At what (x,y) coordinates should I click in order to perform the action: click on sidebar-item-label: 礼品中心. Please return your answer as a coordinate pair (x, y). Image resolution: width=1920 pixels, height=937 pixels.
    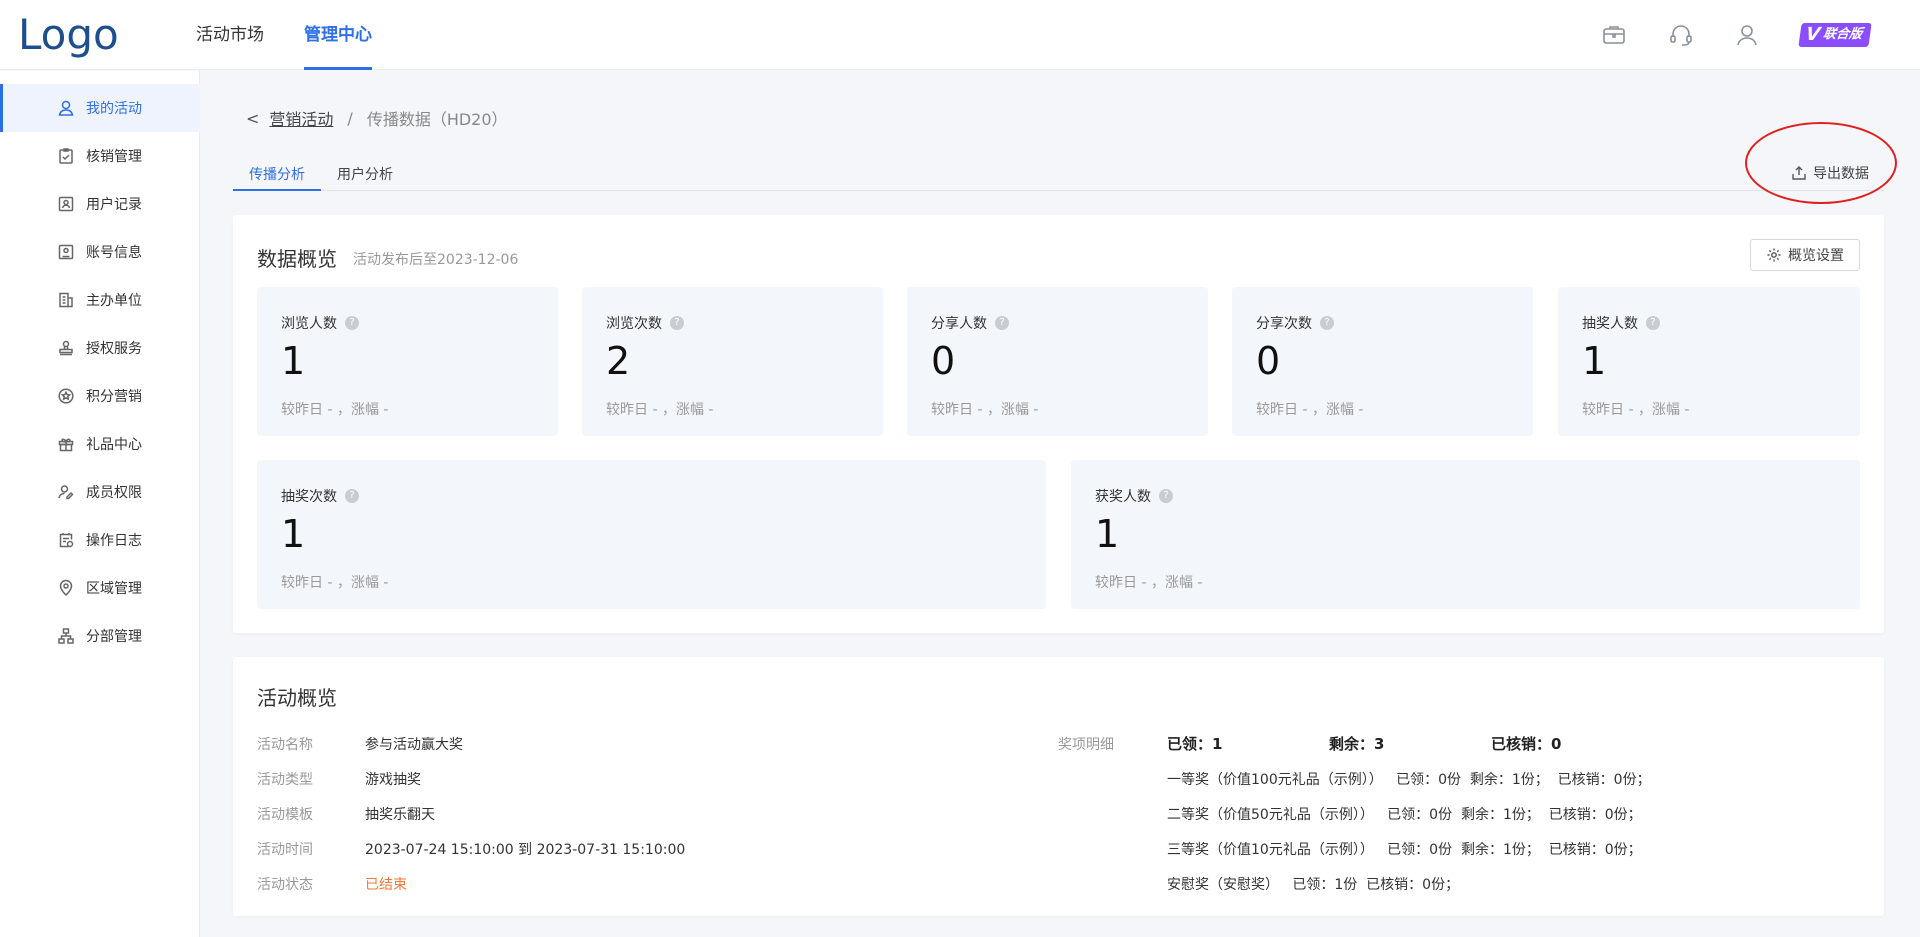
    Looking at the image, I should click on (114, 445).